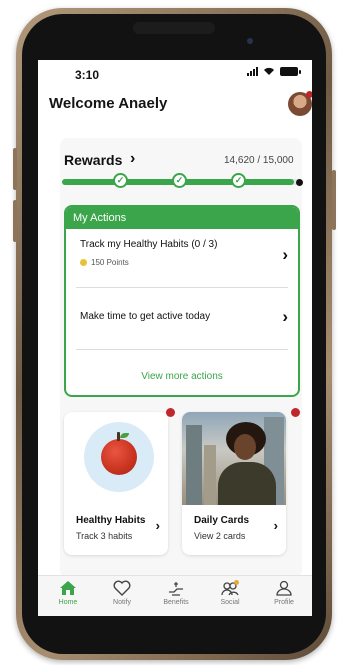 The width and height of the screenshot is (349, 665). What do you see at coordinates (175, 73) in the screenshot?
I see `status-bar: 3:10` at bounding box center [175, 73].